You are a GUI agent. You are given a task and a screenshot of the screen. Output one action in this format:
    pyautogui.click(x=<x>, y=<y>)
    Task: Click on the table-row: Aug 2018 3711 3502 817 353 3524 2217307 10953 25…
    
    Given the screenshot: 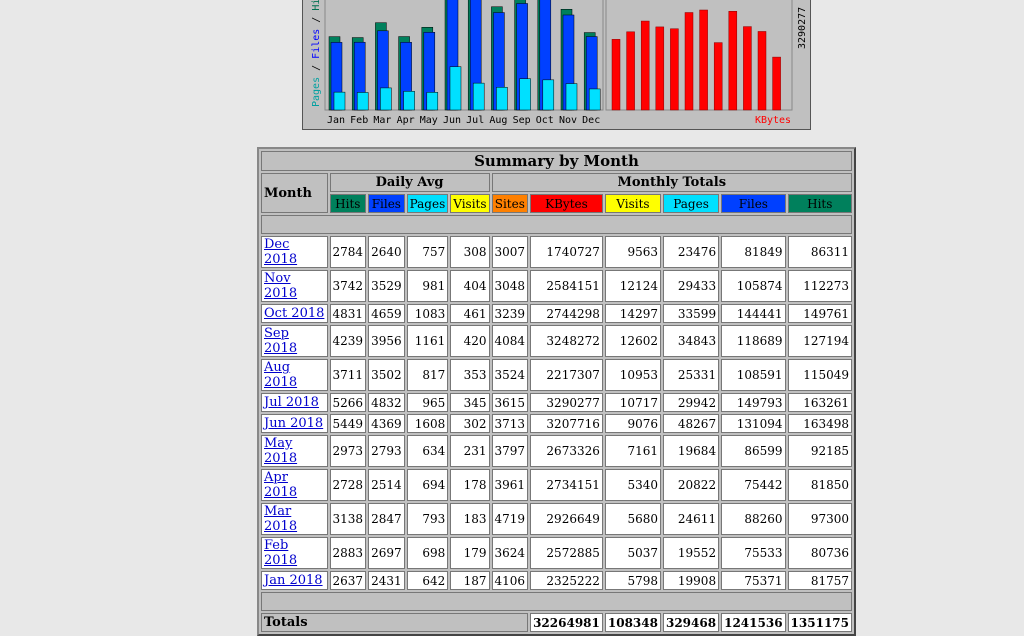 What is the action you would take?
    pyautogui.click(x=556, y=375)
    